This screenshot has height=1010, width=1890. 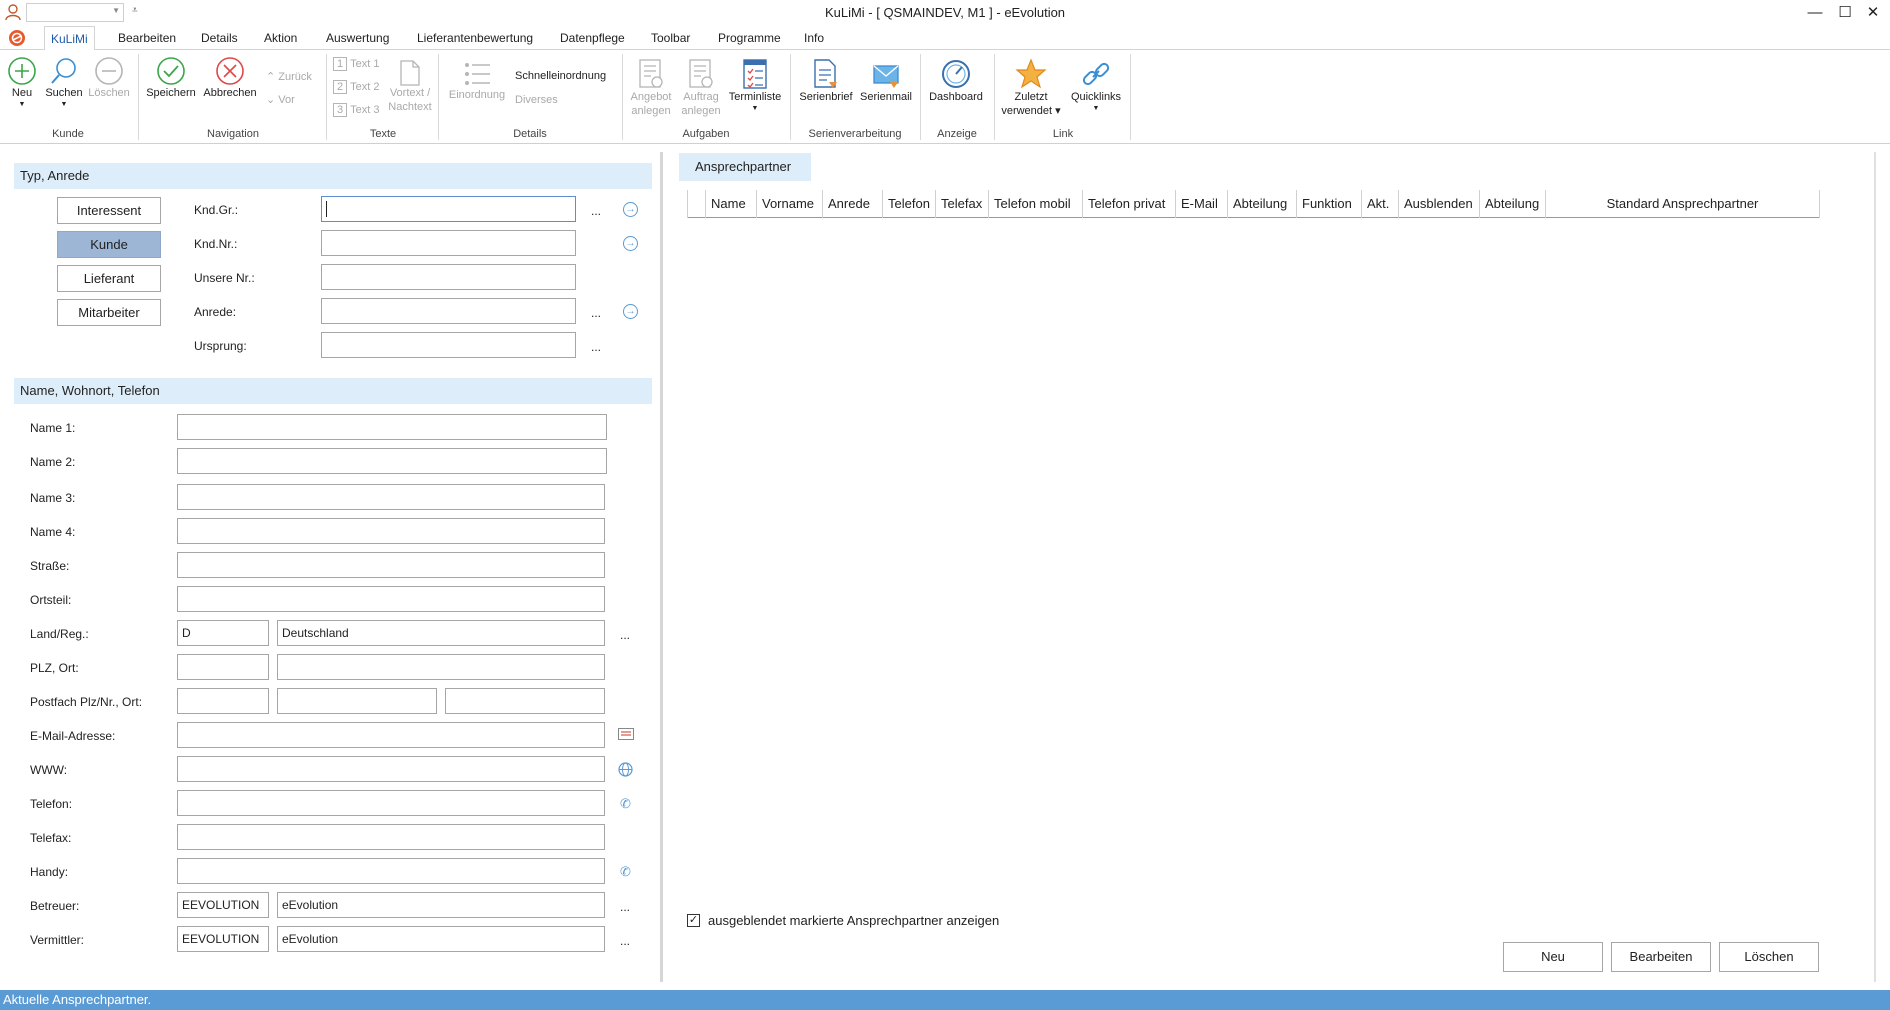 I want to click on tab-datenpflege: Datenpflege, so click(x=592, y=38).